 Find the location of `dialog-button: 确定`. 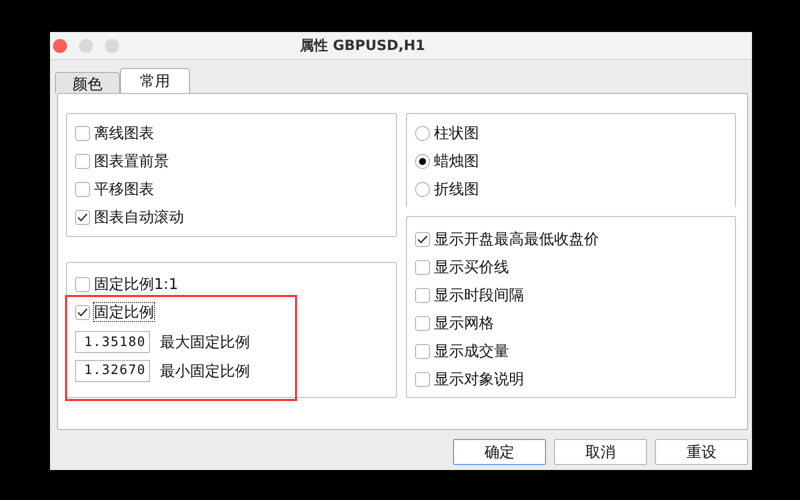

dialog-button: 确定 is located at coordinates (499, 452).